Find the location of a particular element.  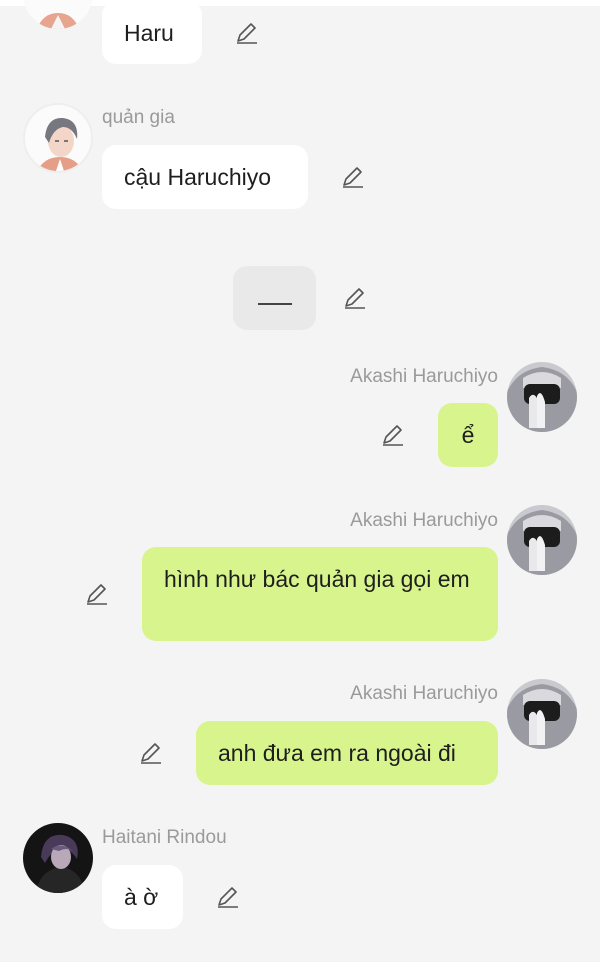

message-text: anh đưa em ra ngoài đi is located at coordinates (337, 753).